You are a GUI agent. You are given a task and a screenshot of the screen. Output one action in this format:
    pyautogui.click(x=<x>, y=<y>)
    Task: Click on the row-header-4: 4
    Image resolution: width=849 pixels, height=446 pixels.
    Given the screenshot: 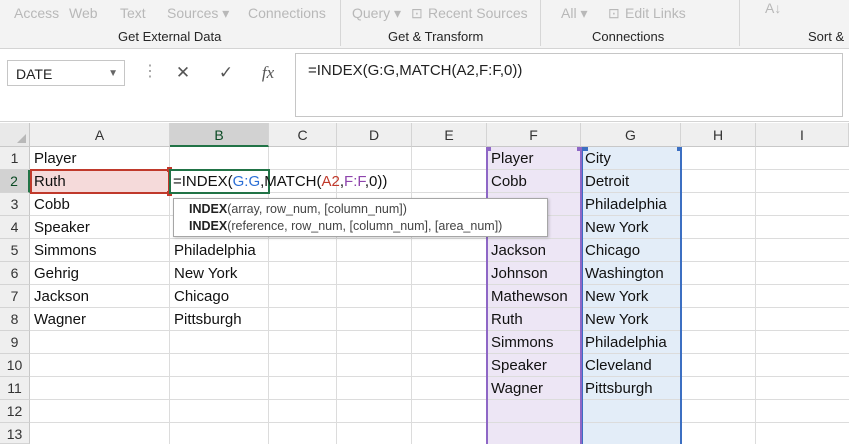 What is the action you would take?
    pyautogui.click(x=15, y=227)
    